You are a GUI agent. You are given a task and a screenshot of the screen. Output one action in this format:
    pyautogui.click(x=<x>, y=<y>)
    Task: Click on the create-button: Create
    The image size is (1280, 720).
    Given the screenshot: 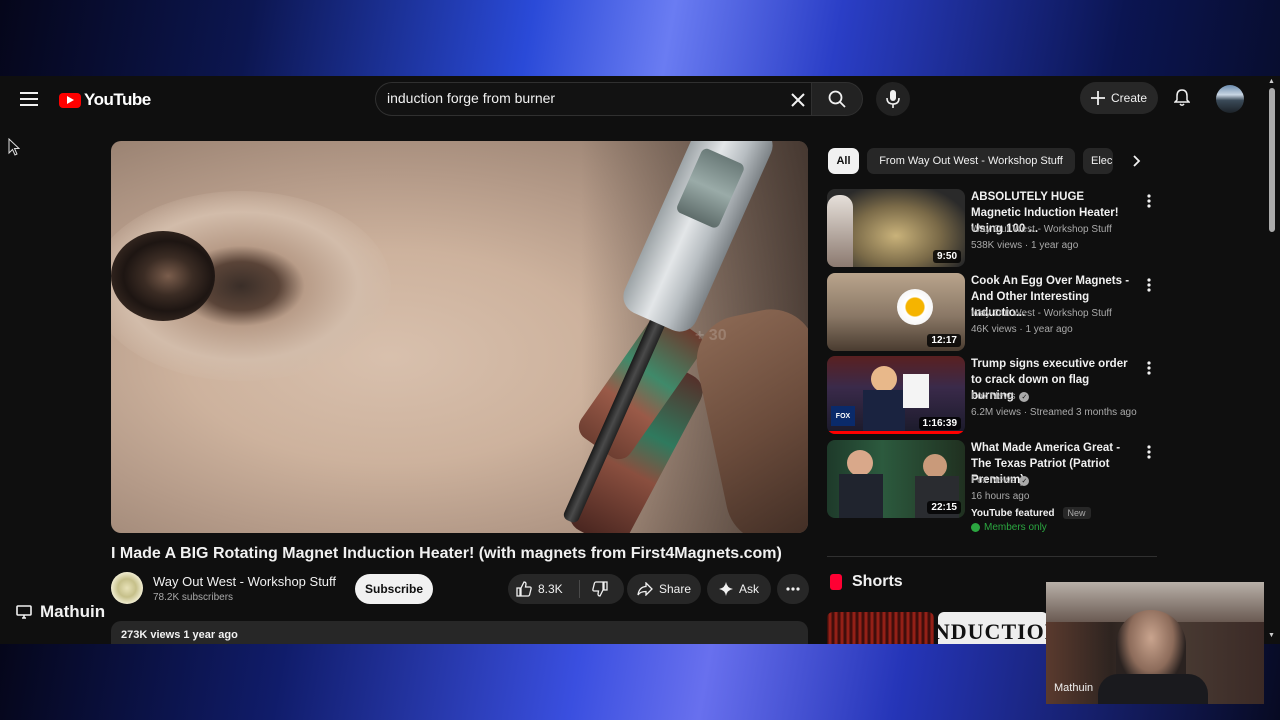 What is the action you would take?
    pyautogui.click(x=1119, y=98)
    